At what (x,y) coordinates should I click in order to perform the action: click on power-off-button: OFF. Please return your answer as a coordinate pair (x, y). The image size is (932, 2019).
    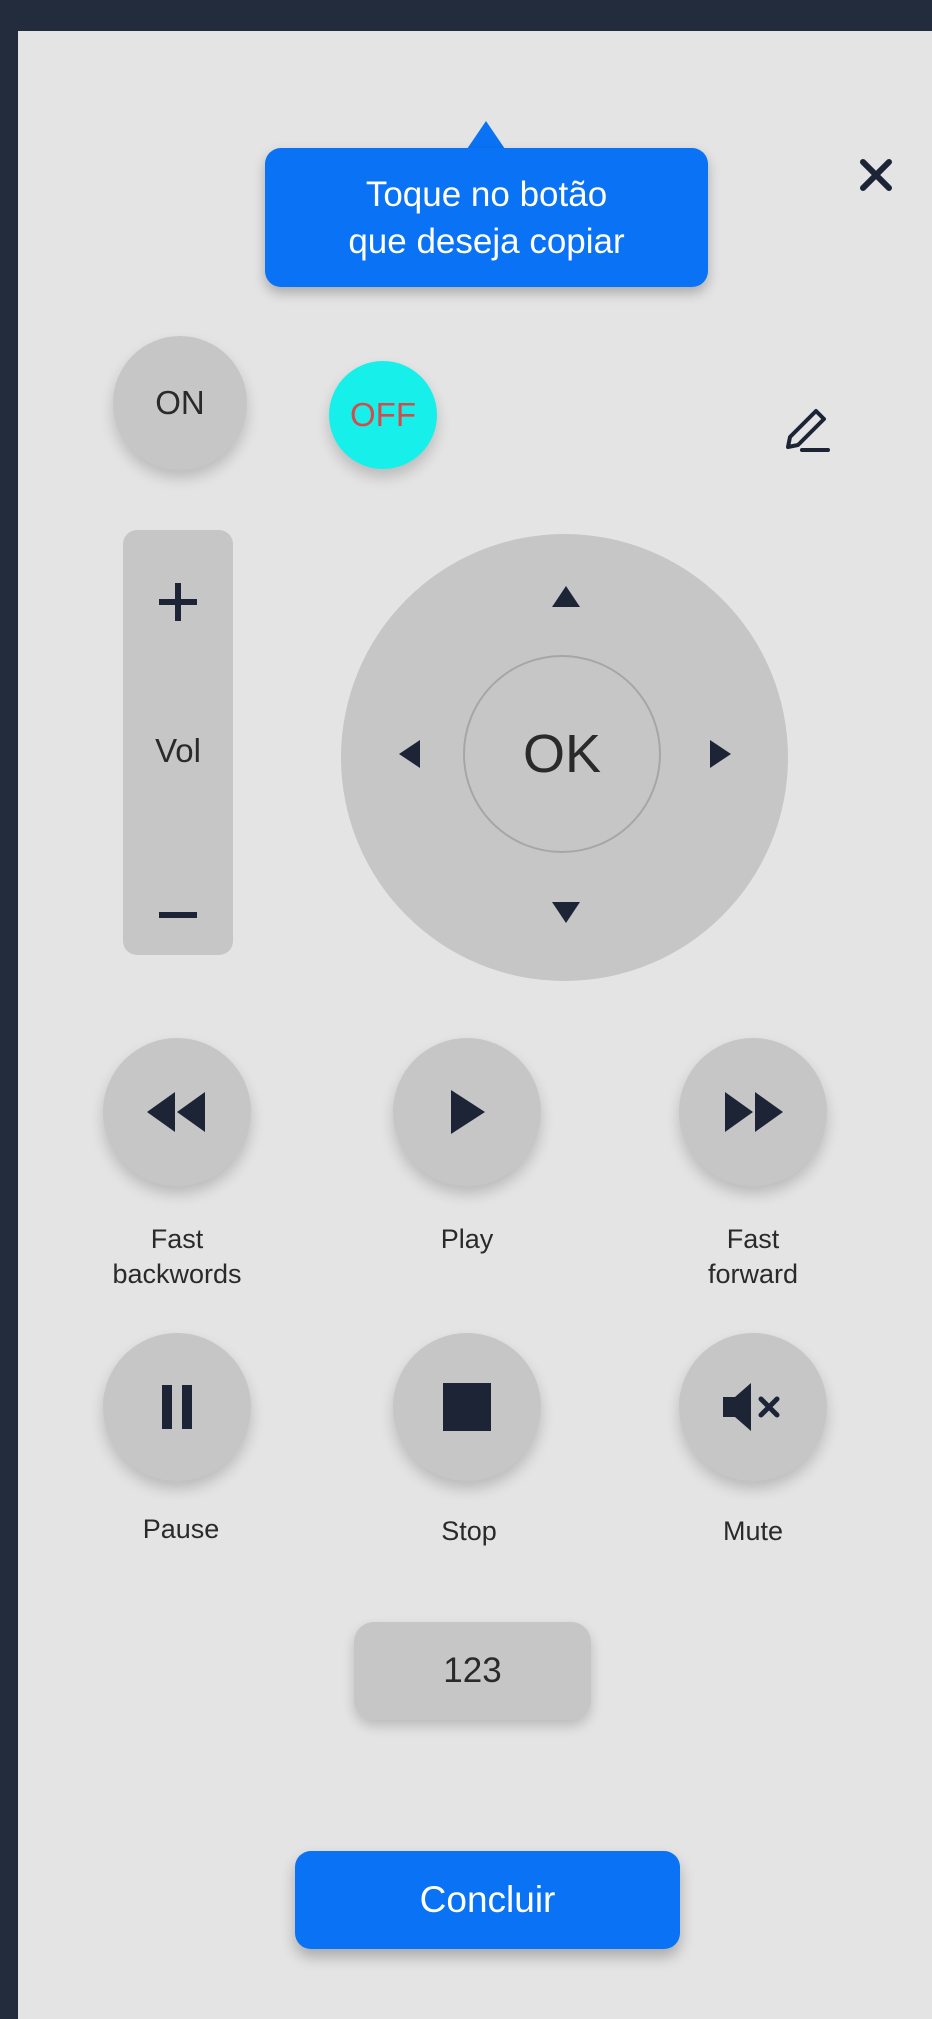
    Looking at the image, I should click on (383, 415).